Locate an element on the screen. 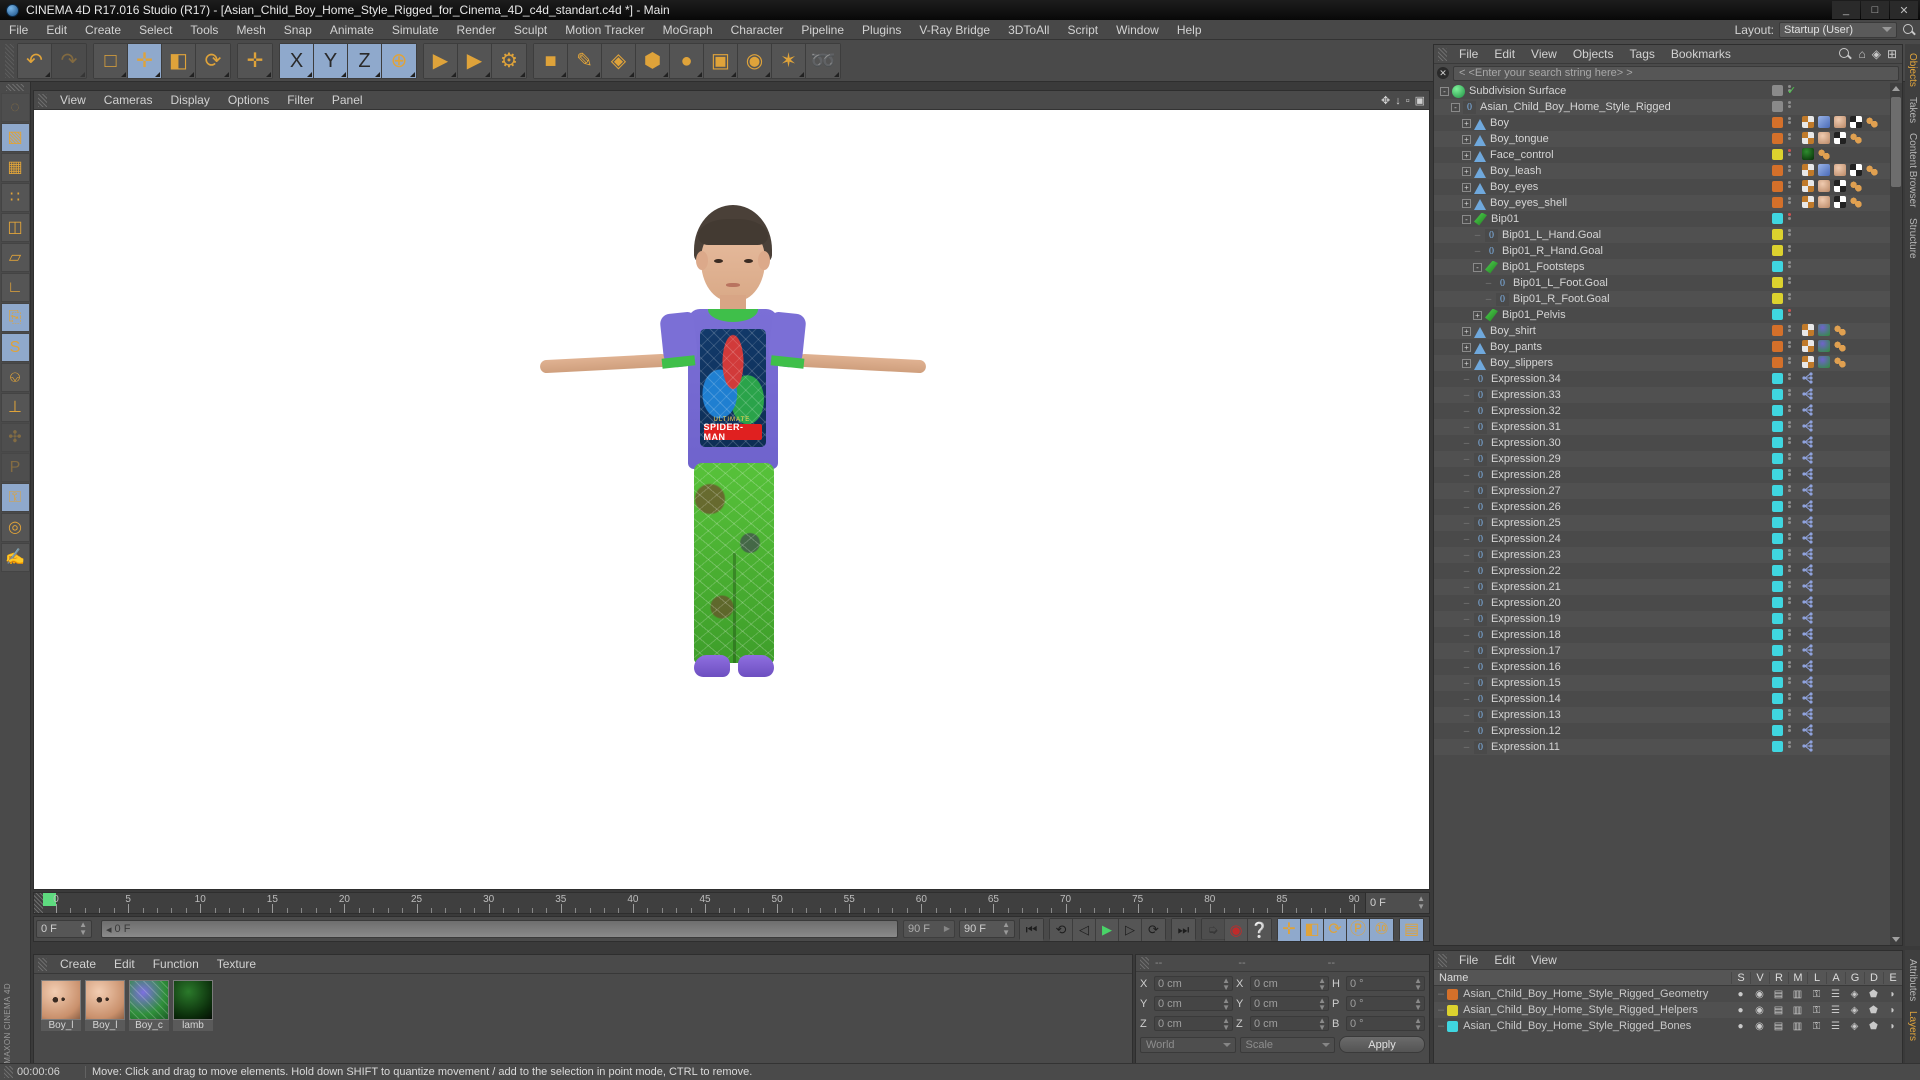 This screenshot has height=1080, width=1920. object-row: + Boy_leash is located at coordinates (1662, 171).